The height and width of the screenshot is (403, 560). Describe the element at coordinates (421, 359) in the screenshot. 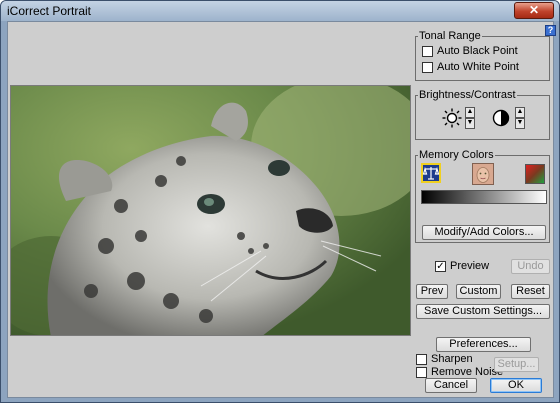

I see `sharpen-checkbox` at that location.